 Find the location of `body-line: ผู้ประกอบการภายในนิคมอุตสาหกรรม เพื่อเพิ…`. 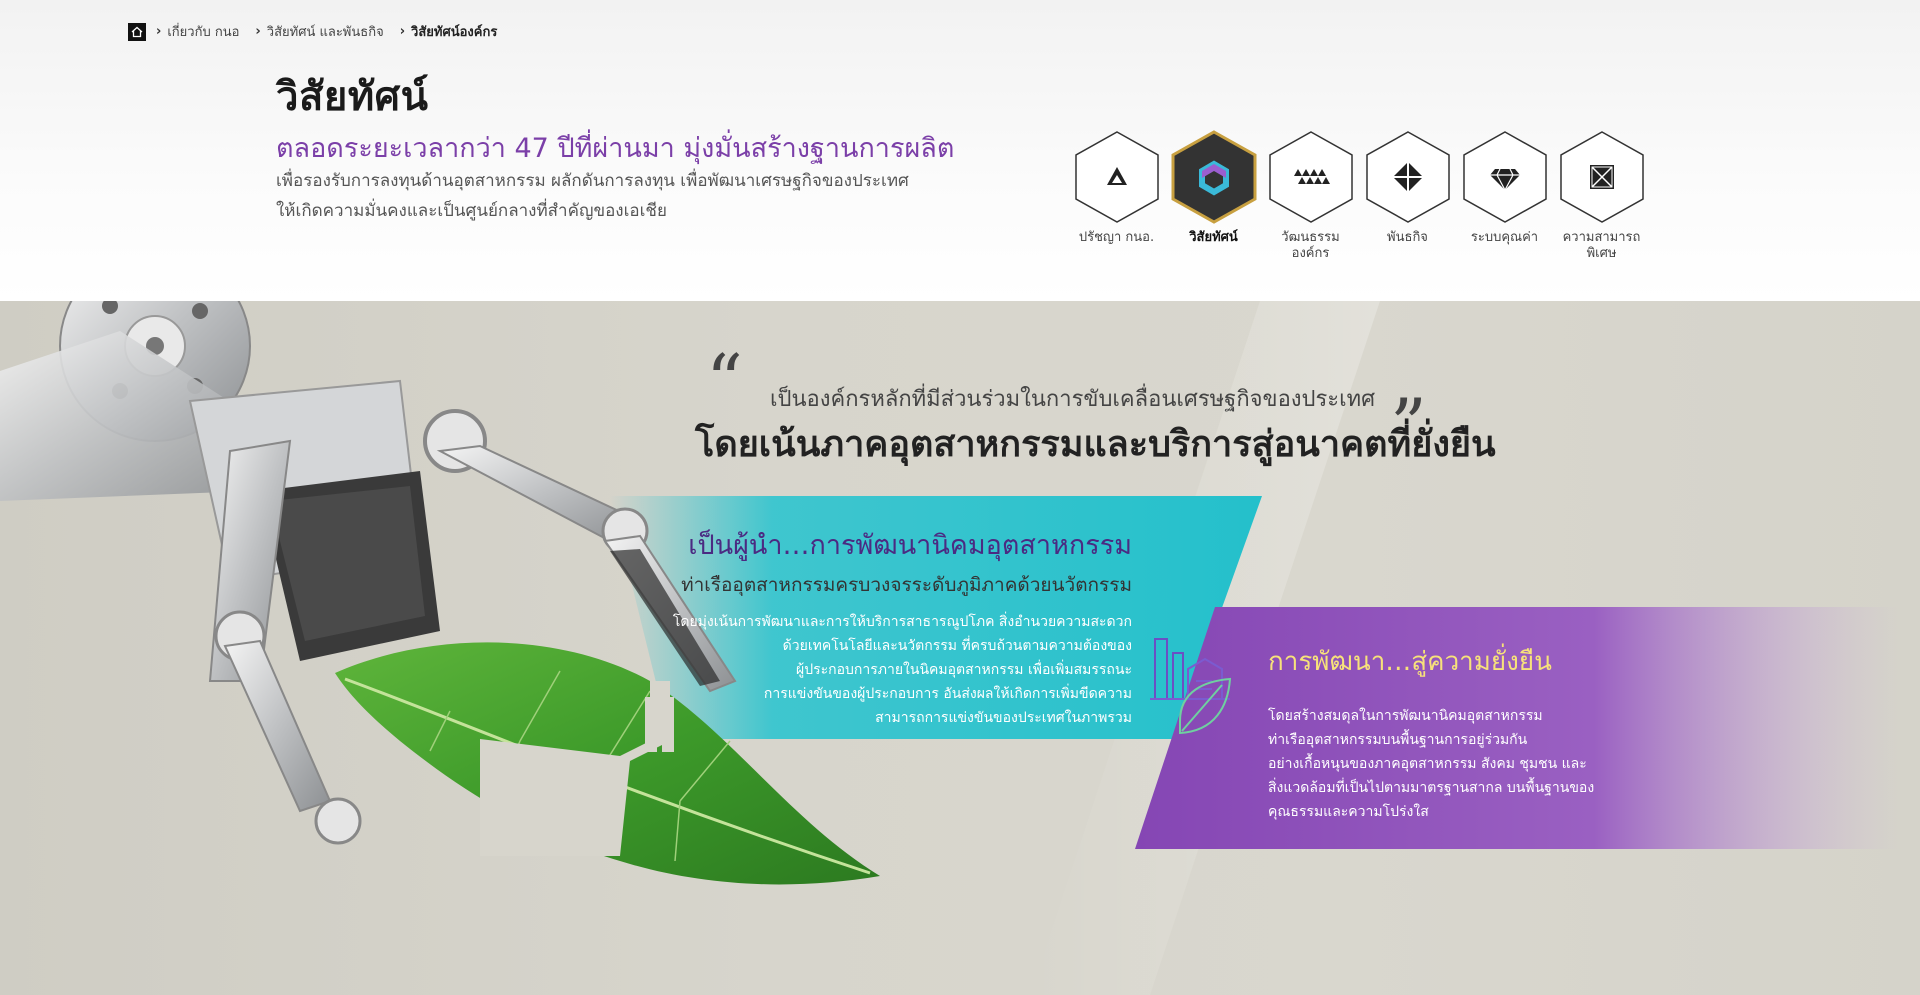

body-line: ผู้ประกอบการภายในนิคมอุตสาหกรรม เพื่อเพิ… is located at coordinates (964, 670).